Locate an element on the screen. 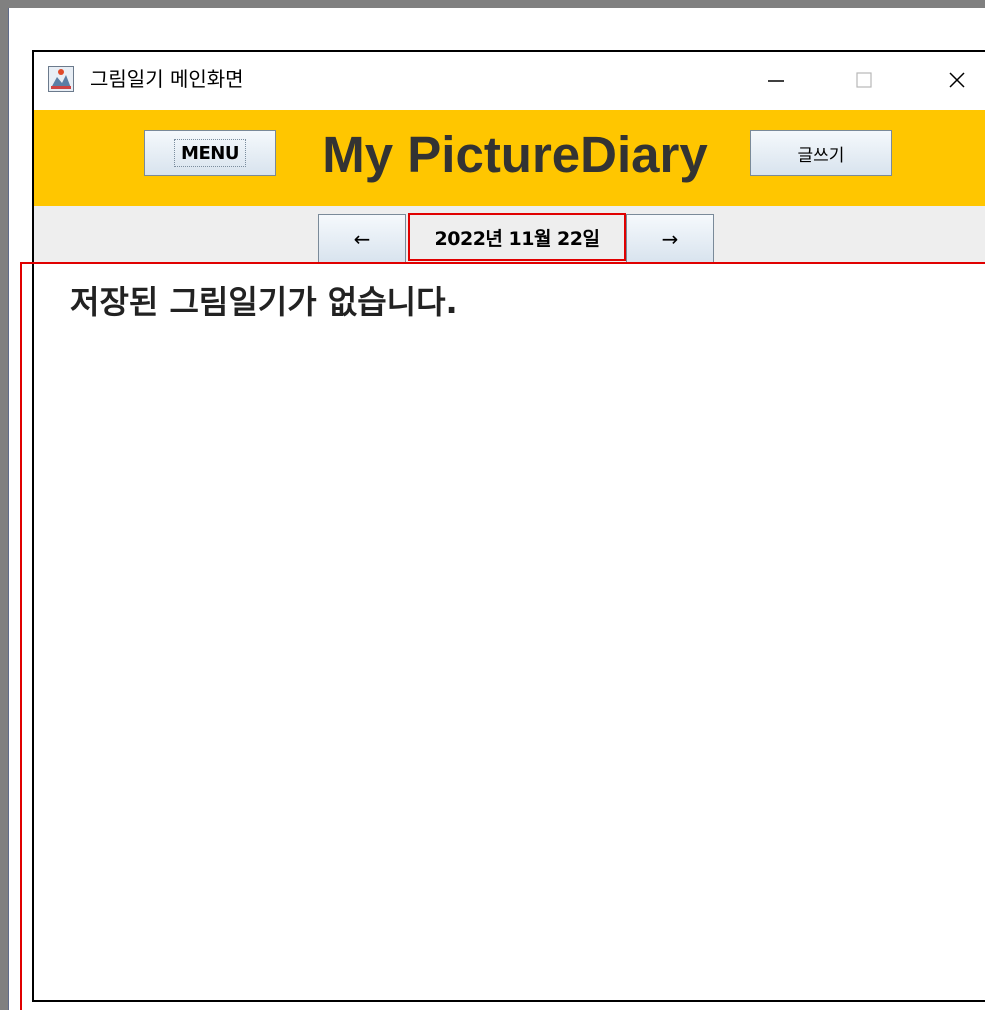 The height and width of the screenshot is (1010, 985). outer-frame-top-border is located at coordinates (492, 4).